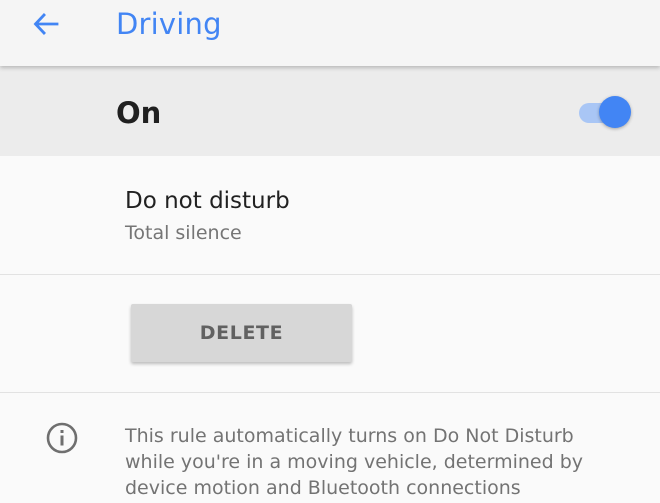 The height and width of the screenshot is (503, 660). What do you see at coordinates (207, 201) in the screenshot?
I see `preference-title: Do not disturb` at bounding box center [207, 201].